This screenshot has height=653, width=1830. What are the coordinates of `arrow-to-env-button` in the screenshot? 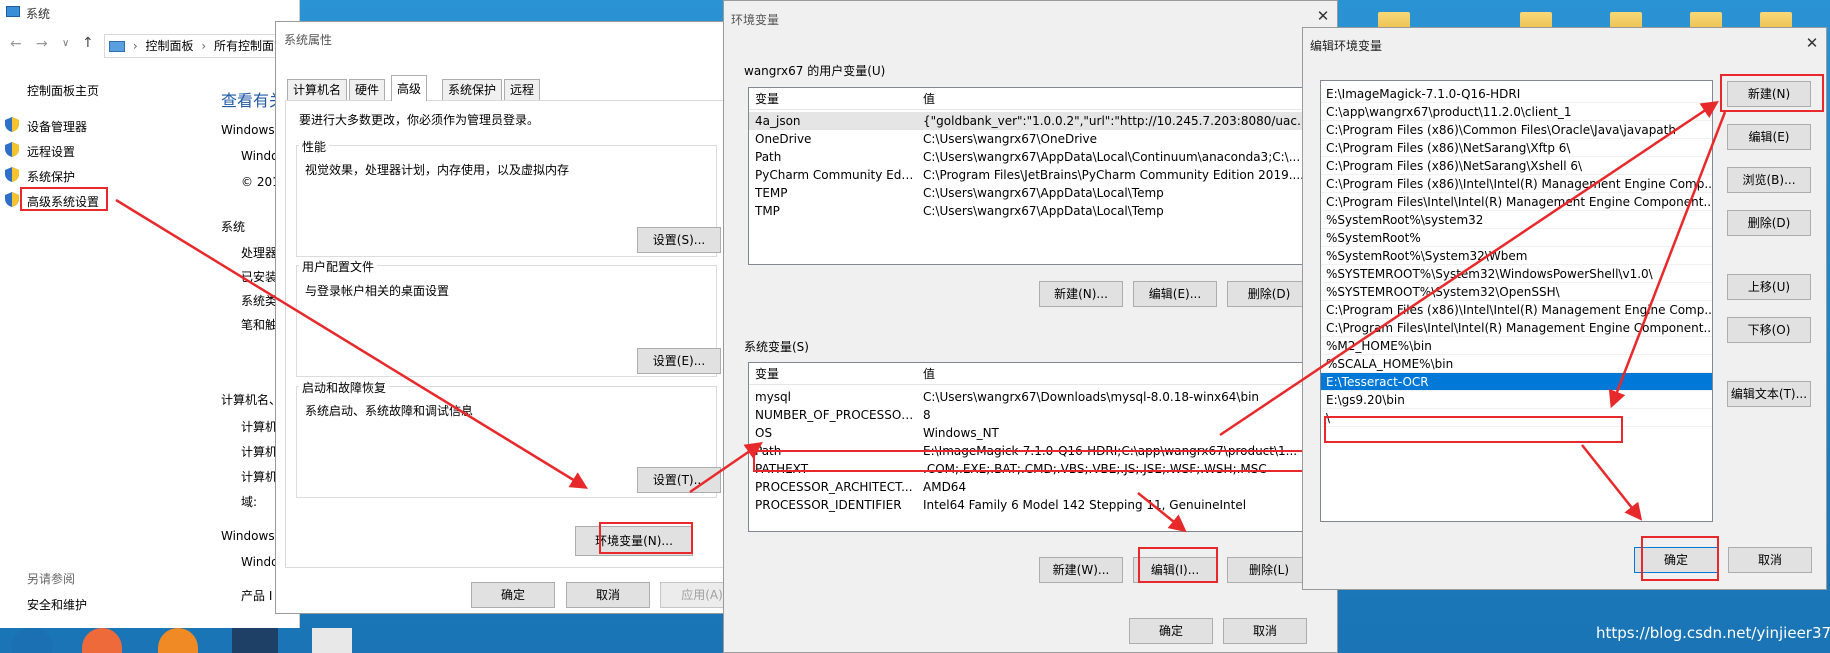 It's located at (351, 343).